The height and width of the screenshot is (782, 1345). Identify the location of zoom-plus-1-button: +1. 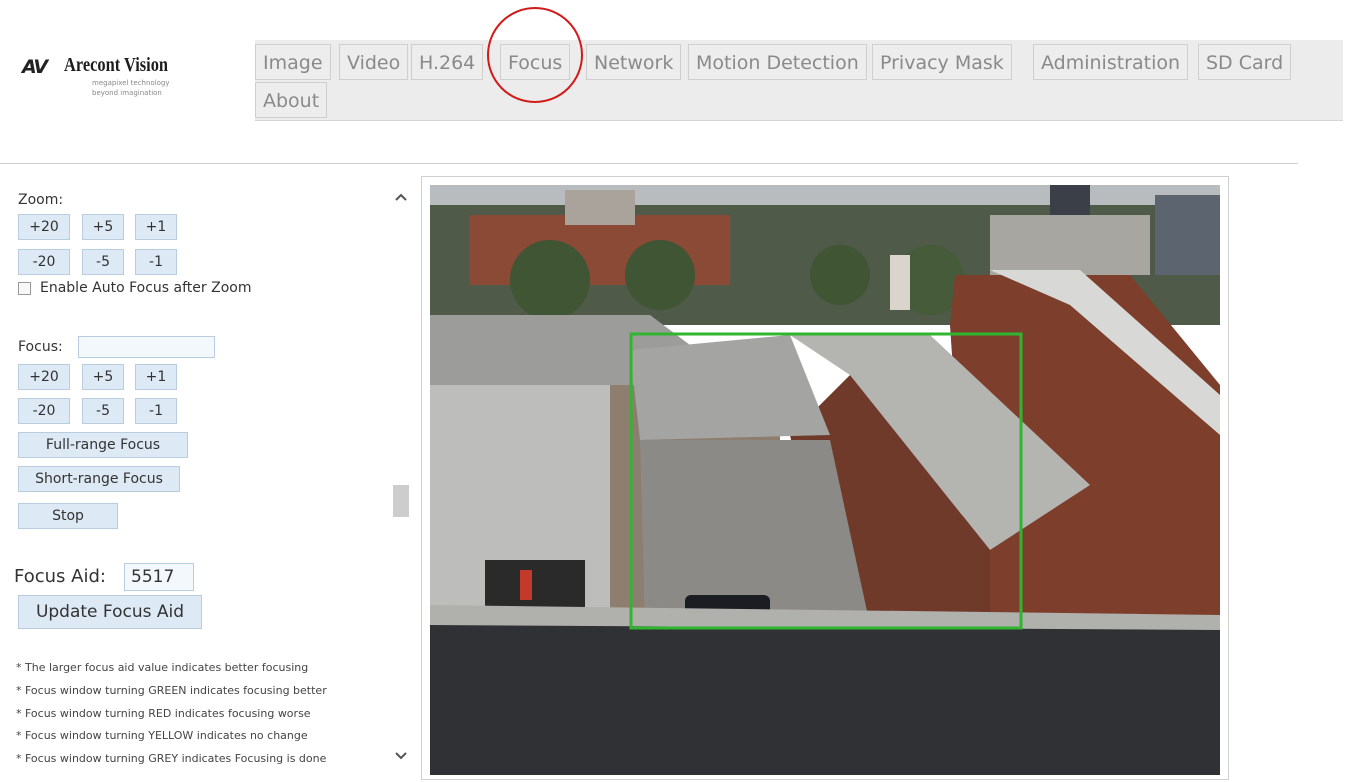
(156, 227).